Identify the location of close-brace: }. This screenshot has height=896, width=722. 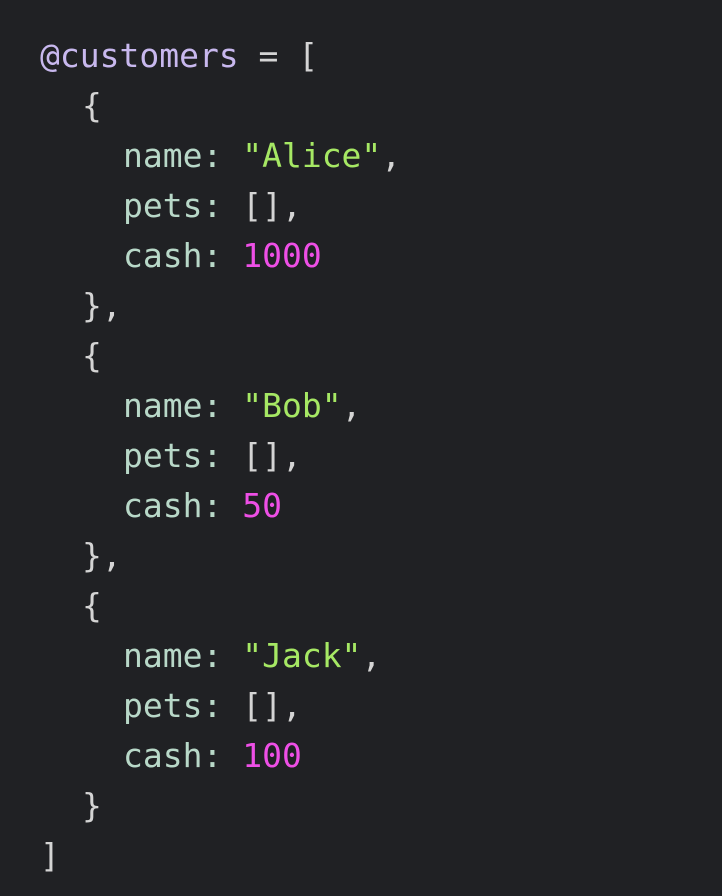
(92, 805).